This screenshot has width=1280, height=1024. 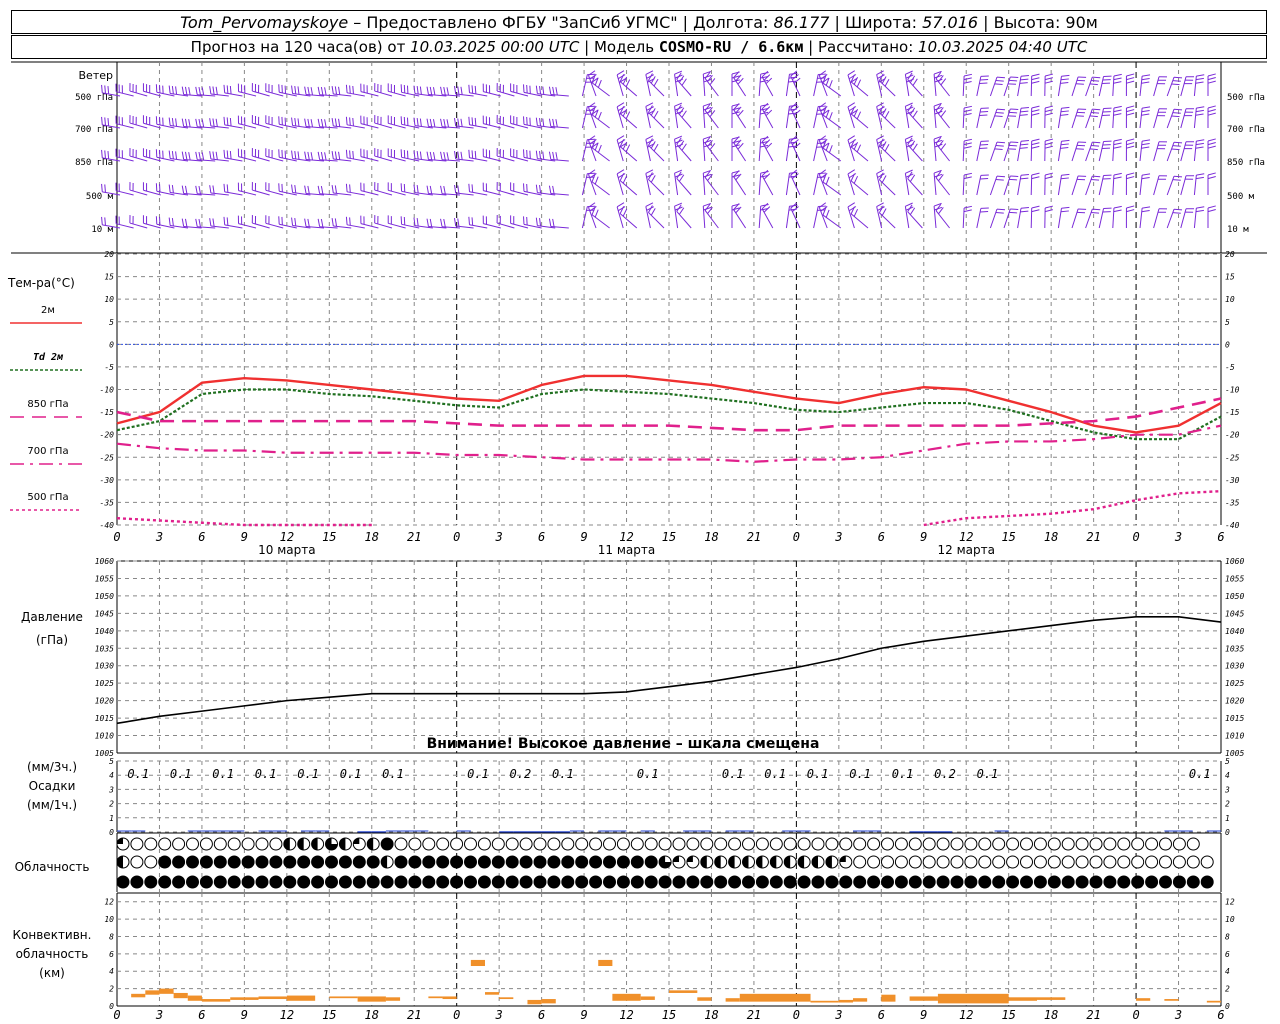 What do you see at coordinates (111, 989) in the screenshot?
I see `conv-ytick-left: 2` at bounding box center [111, 989].